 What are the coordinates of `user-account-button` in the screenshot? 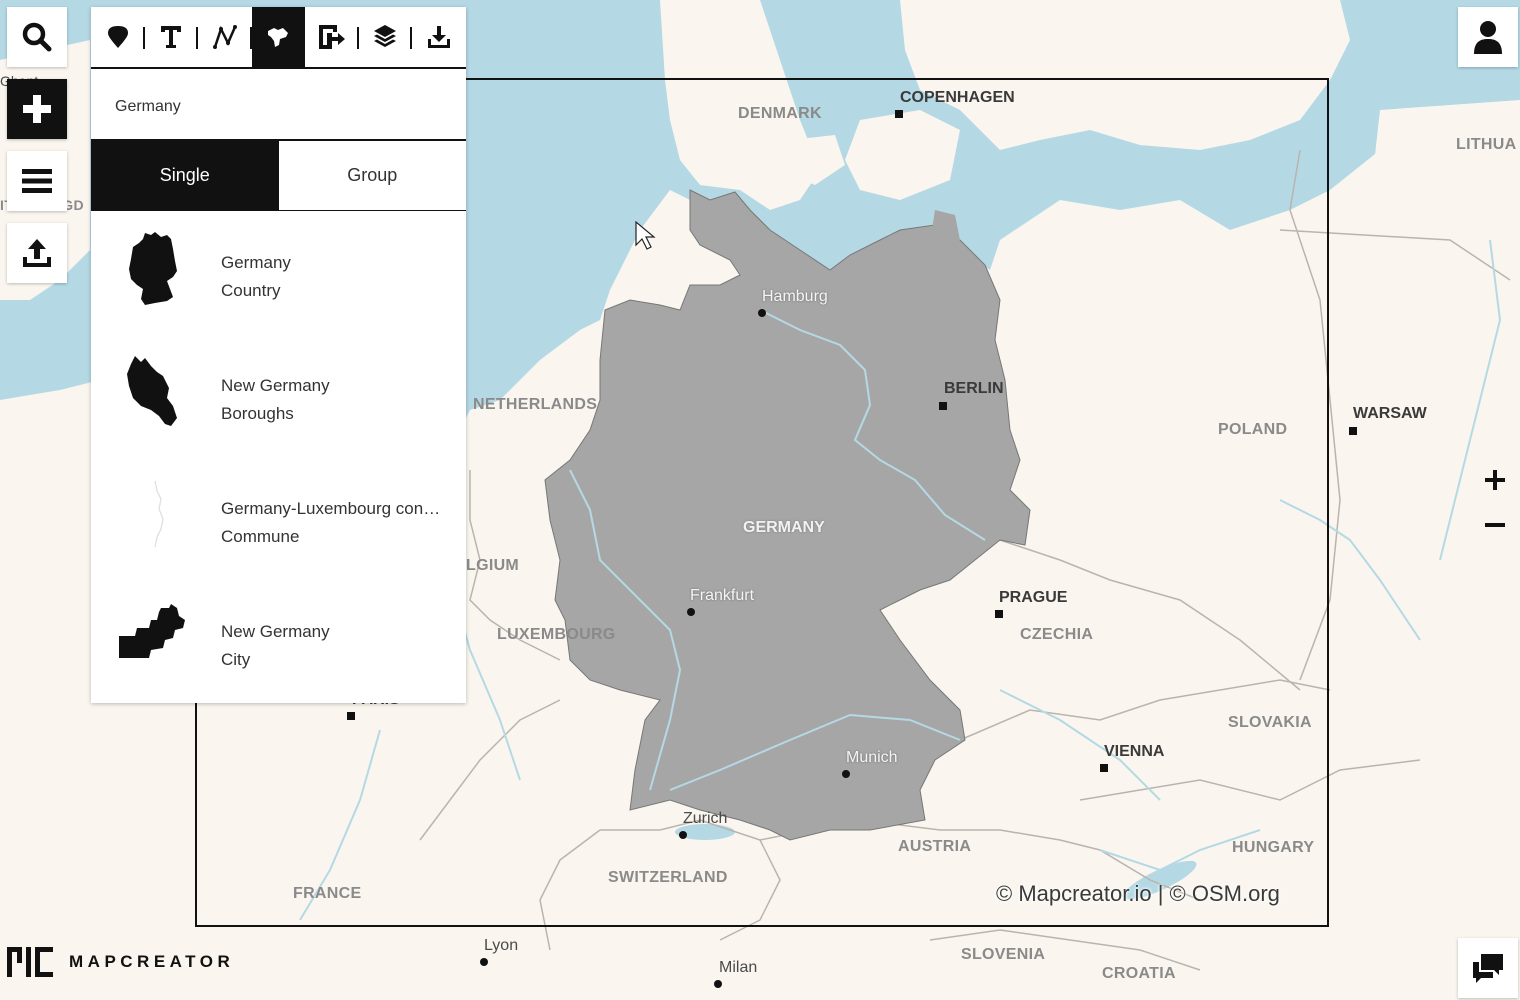 It's located at (1488, 37).